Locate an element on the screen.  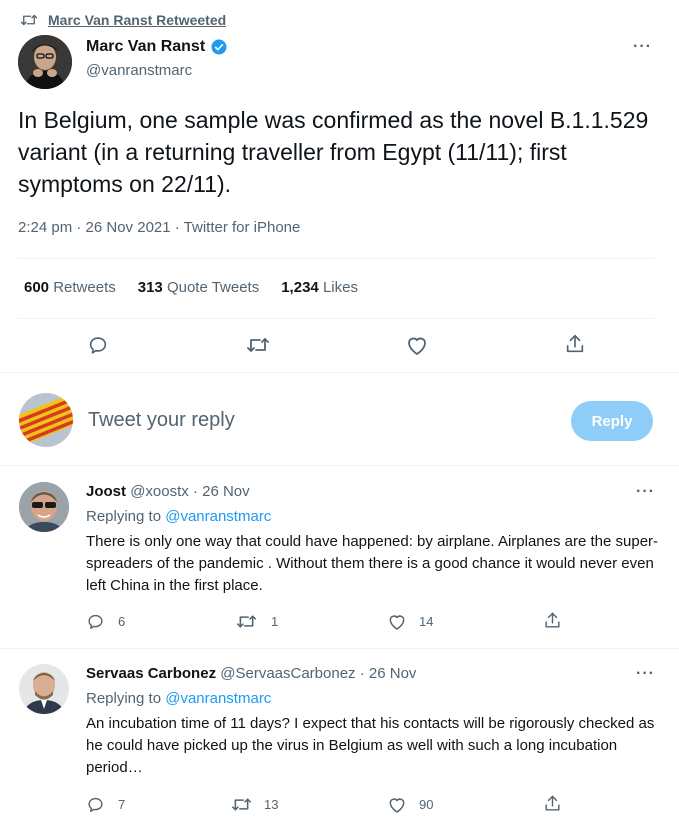
quote-tweets-count: 313 is located at coordinates (150, 287).